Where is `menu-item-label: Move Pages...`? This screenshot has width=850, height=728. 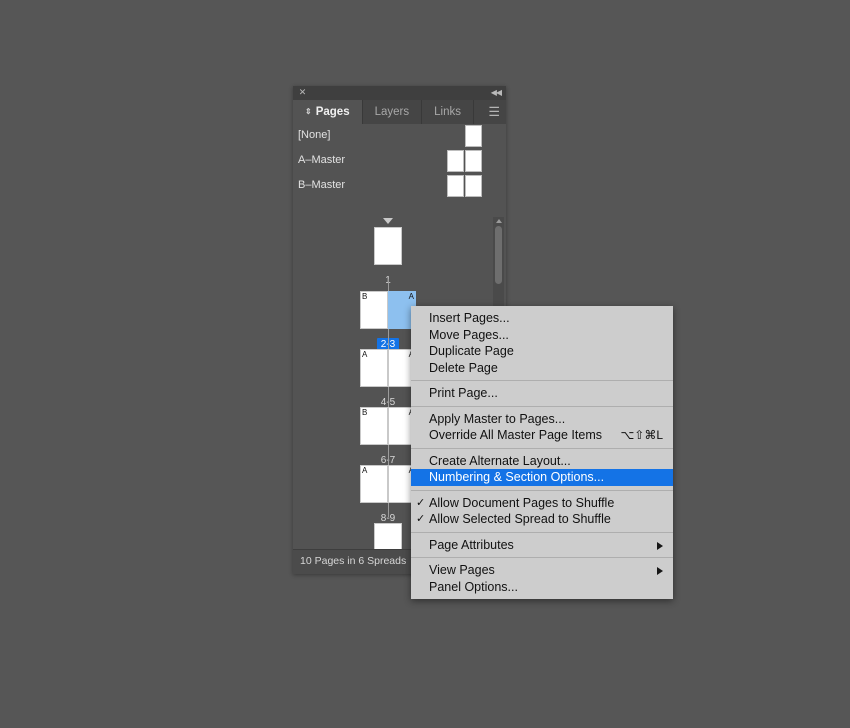
menu-item-label: Move Pages... is located at coordinates (469, 334).